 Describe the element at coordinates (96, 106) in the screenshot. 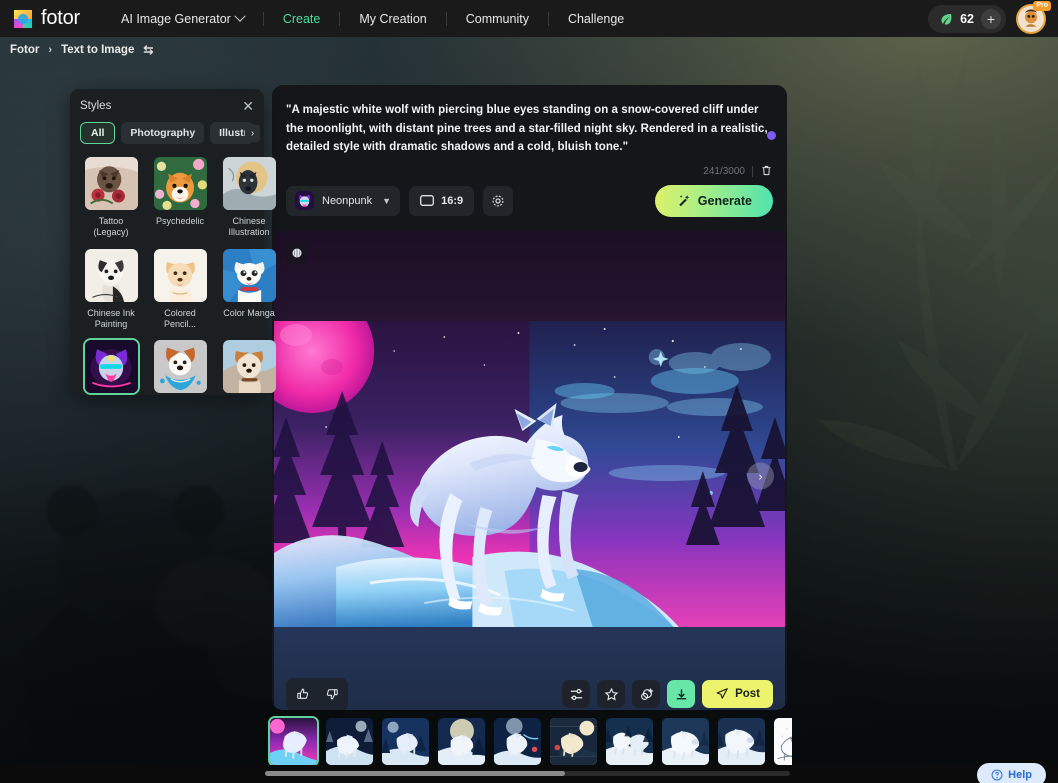

I see `styles-panel-title: Styles` at that location.